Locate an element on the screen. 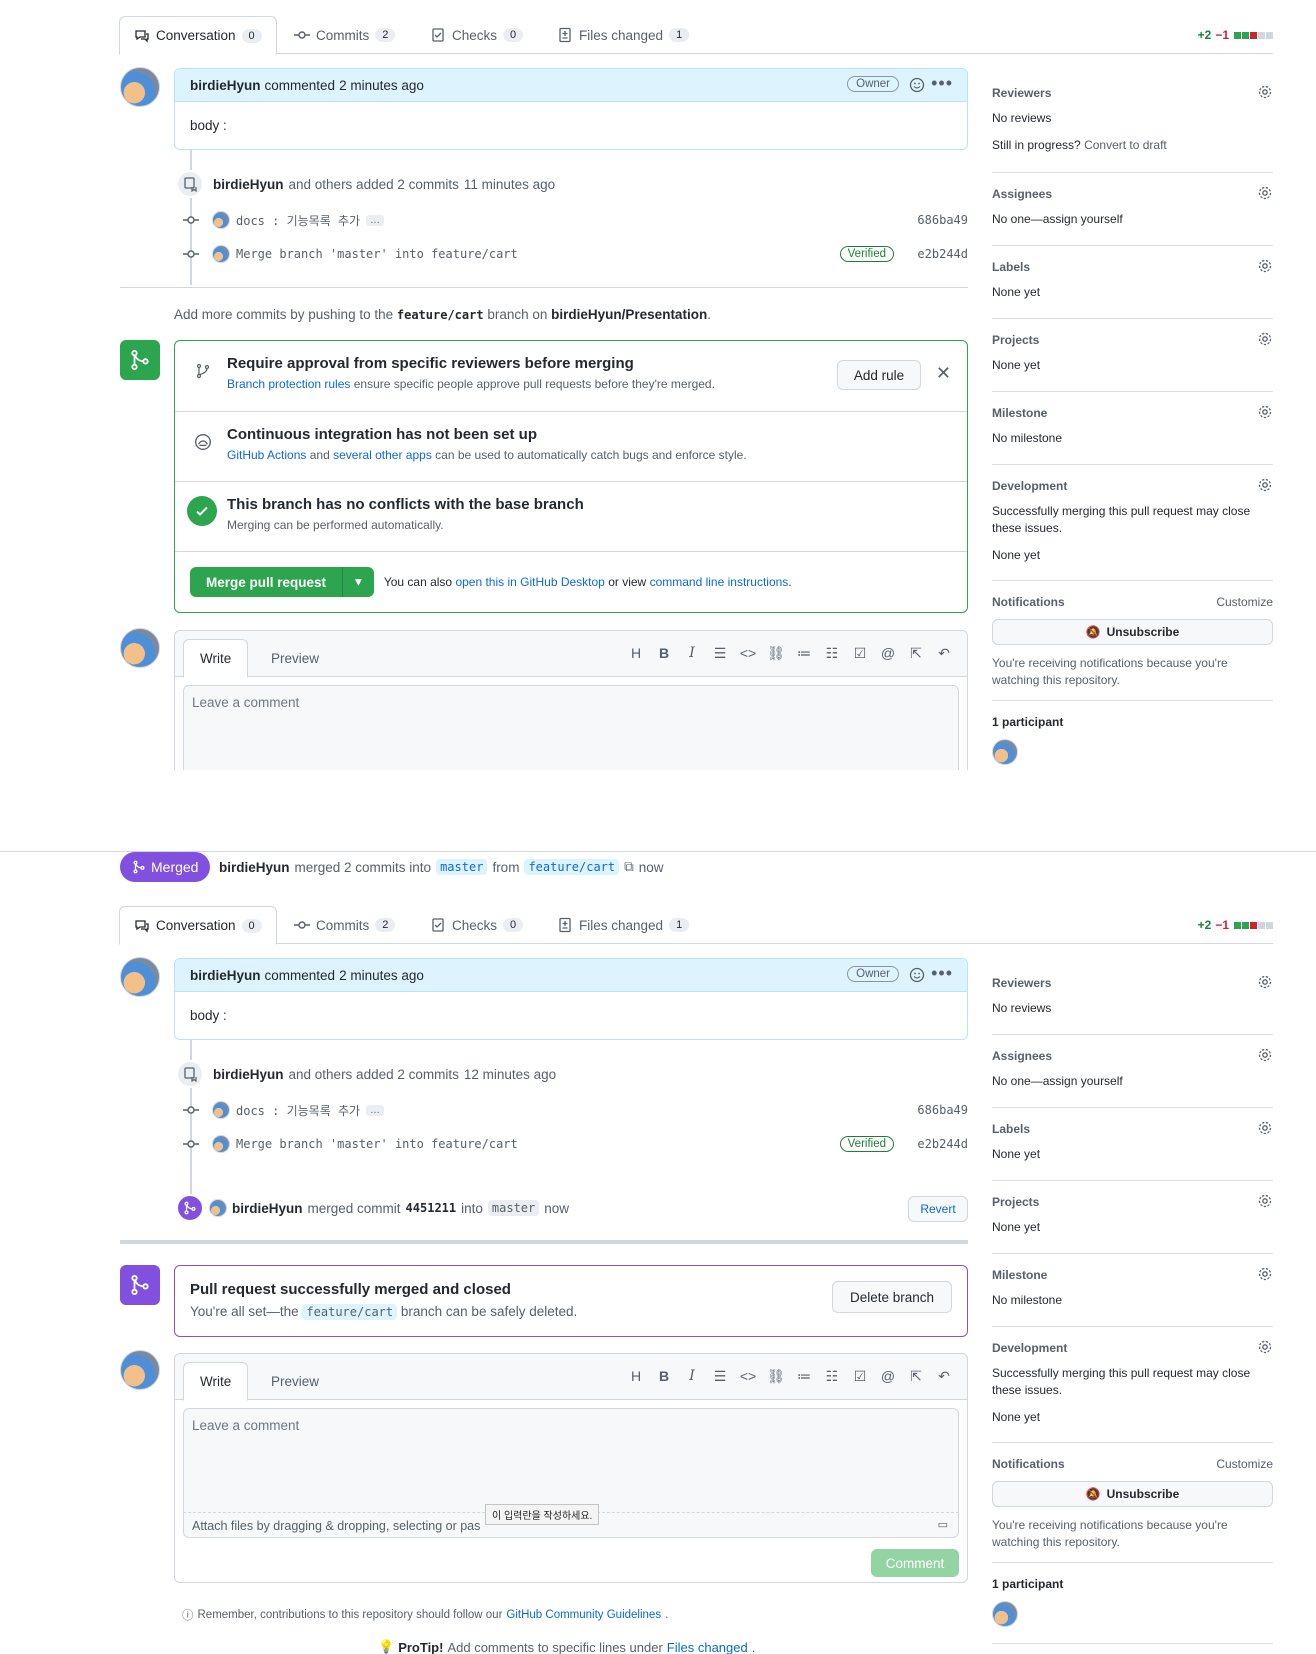 The width and height of the screenshot is (1316, 1654). branch-protection-link: Branch protection rules is located at coordinates (288, 384).